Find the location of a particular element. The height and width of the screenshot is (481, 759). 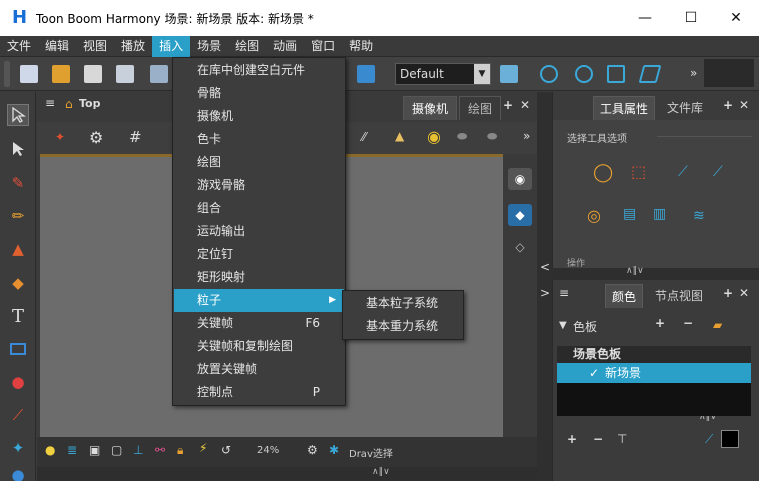

stage-icon: ⬬ is located at coordinates (492, 136).